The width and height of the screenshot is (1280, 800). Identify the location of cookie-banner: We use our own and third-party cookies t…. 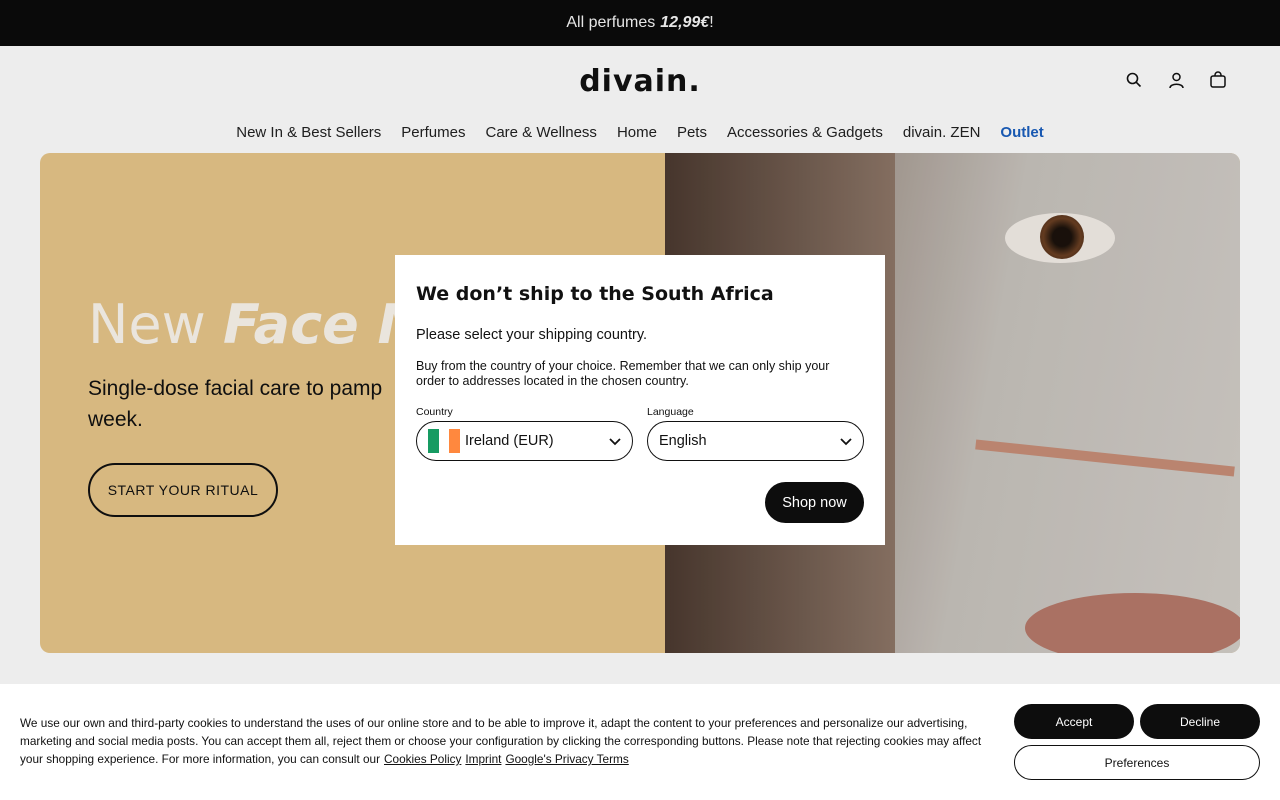
(640, 742).